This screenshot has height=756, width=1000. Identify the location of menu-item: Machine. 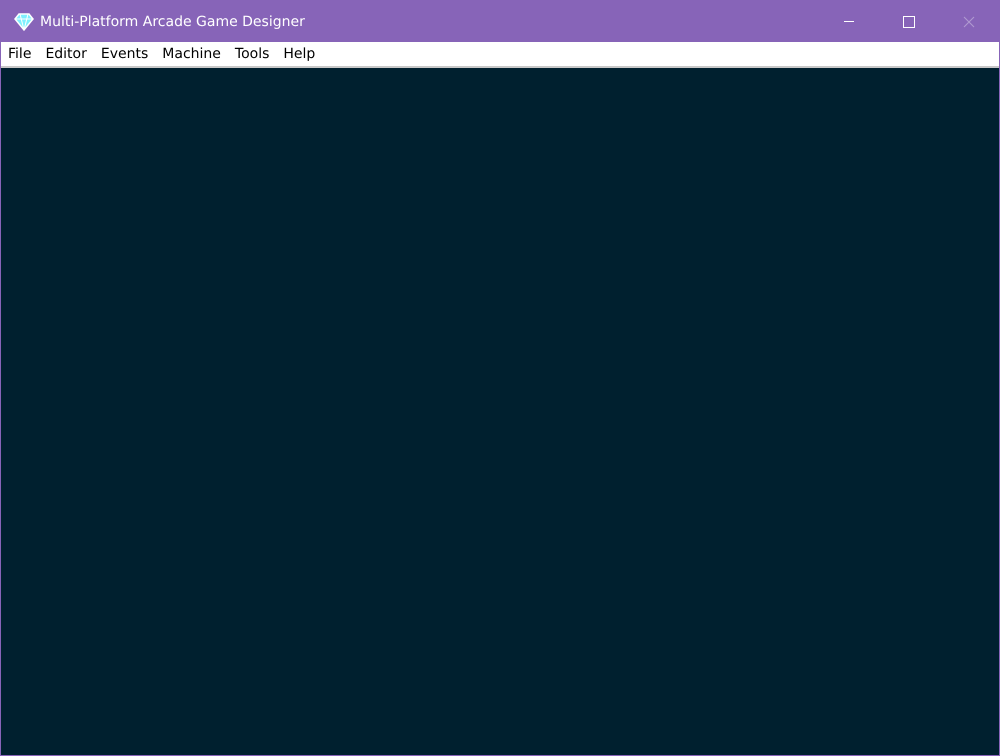
(191, 54).